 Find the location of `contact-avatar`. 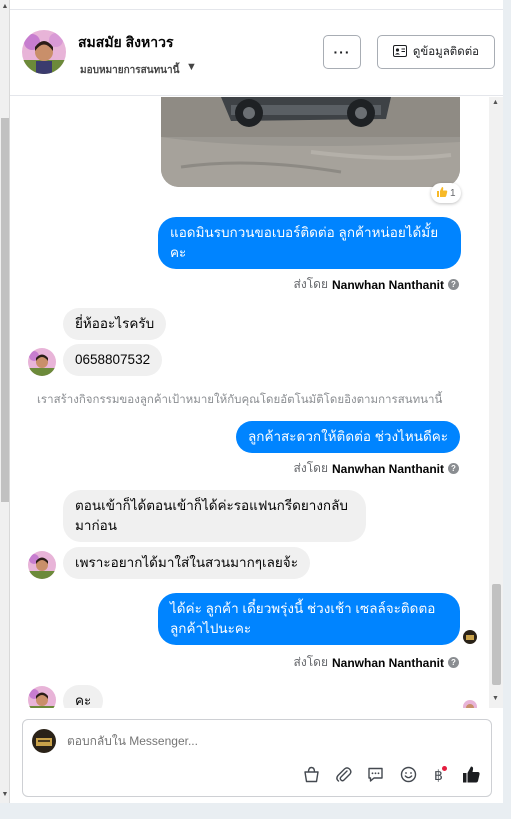

contact-avatar is located at coordinates (44, 52).